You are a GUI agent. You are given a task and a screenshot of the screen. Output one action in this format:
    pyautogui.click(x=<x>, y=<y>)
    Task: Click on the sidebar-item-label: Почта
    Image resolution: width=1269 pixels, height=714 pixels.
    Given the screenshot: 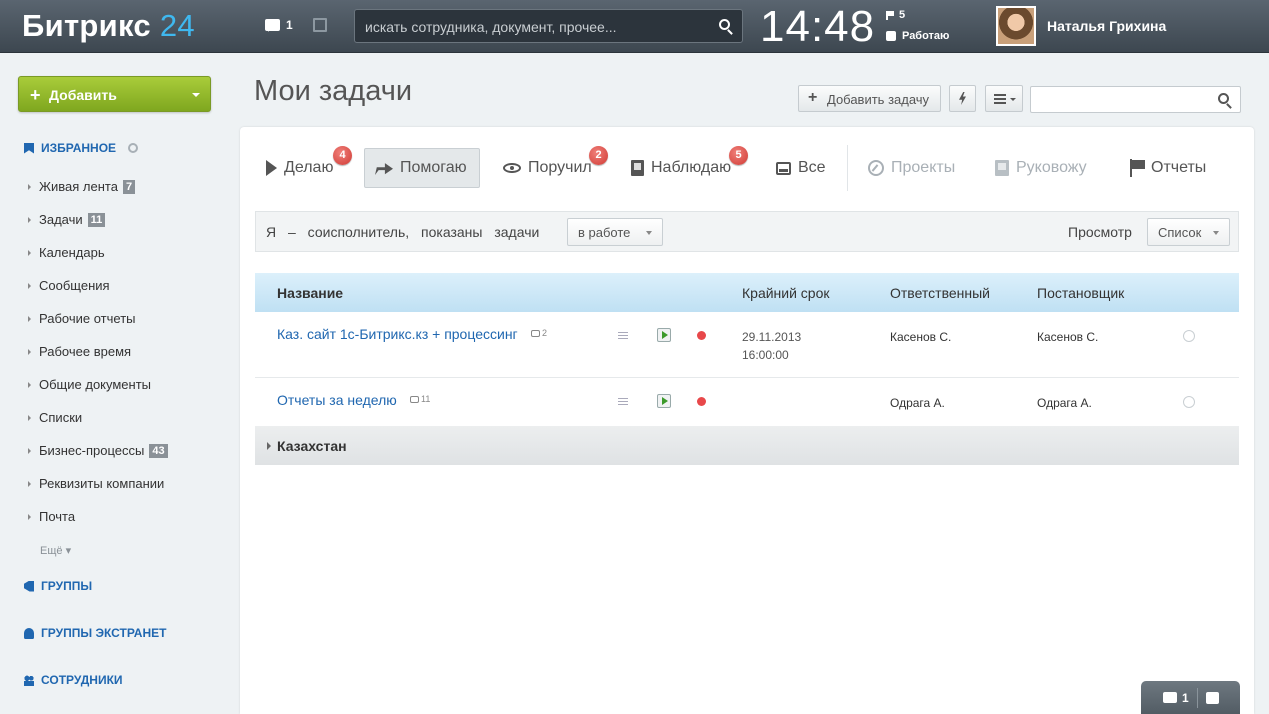 What is the action you would take?
    pyautogui.click(x=57, y=516)
    